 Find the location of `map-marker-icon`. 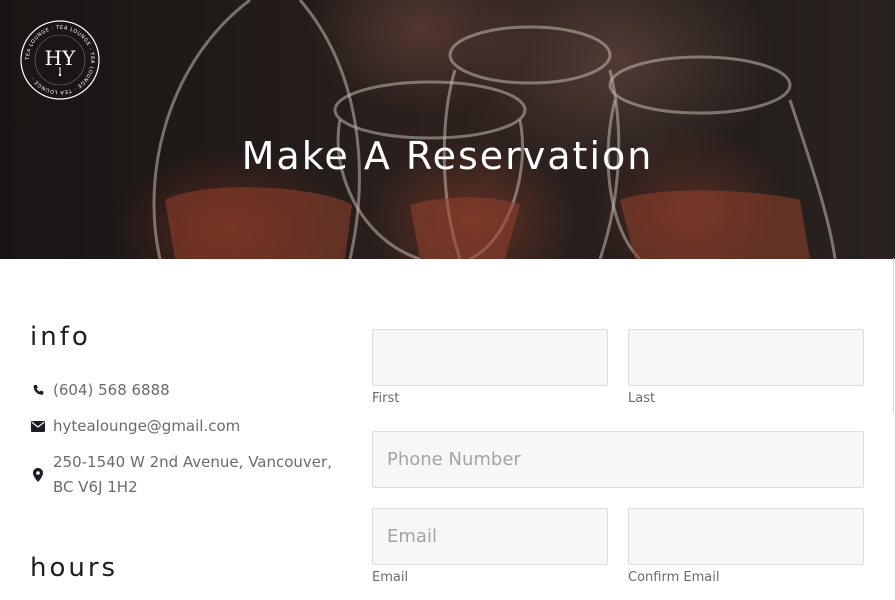

map-marker-icon is located at coordinates (38, 475).